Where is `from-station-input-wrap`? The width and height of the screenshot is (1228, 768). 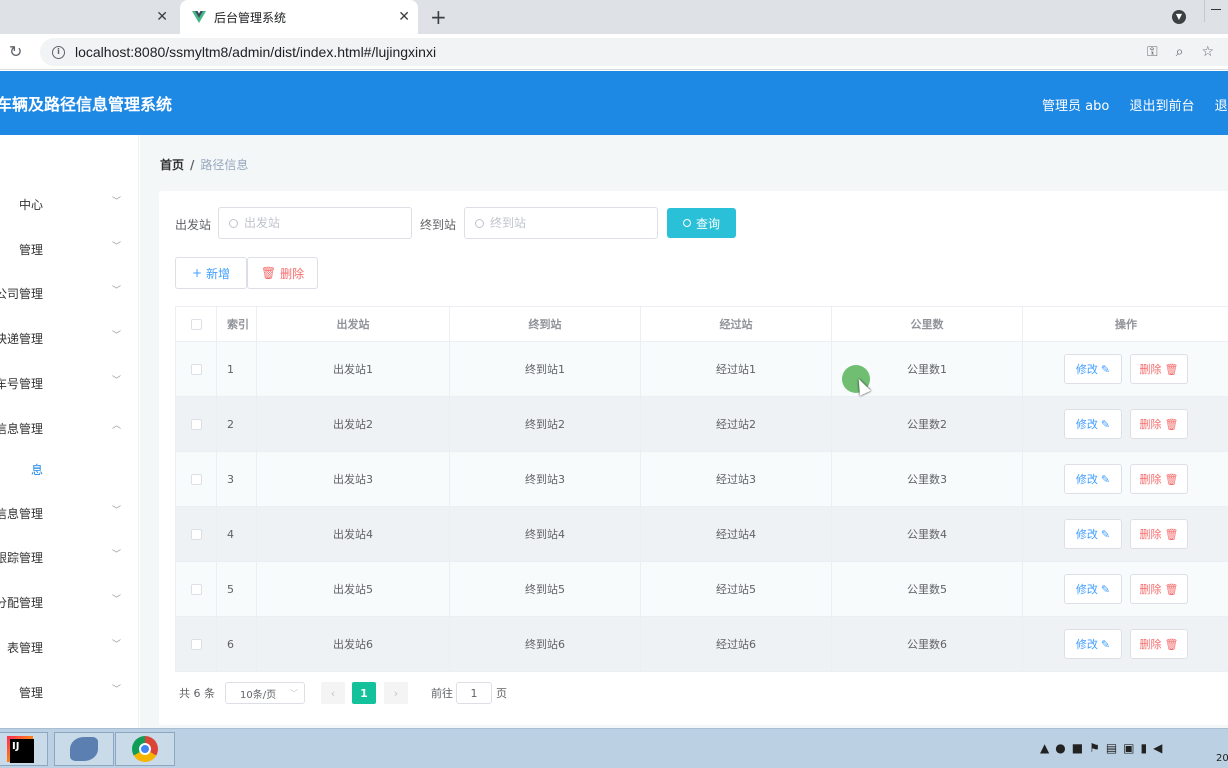 from-station-input-wrap is located at coordinates (315, 223).